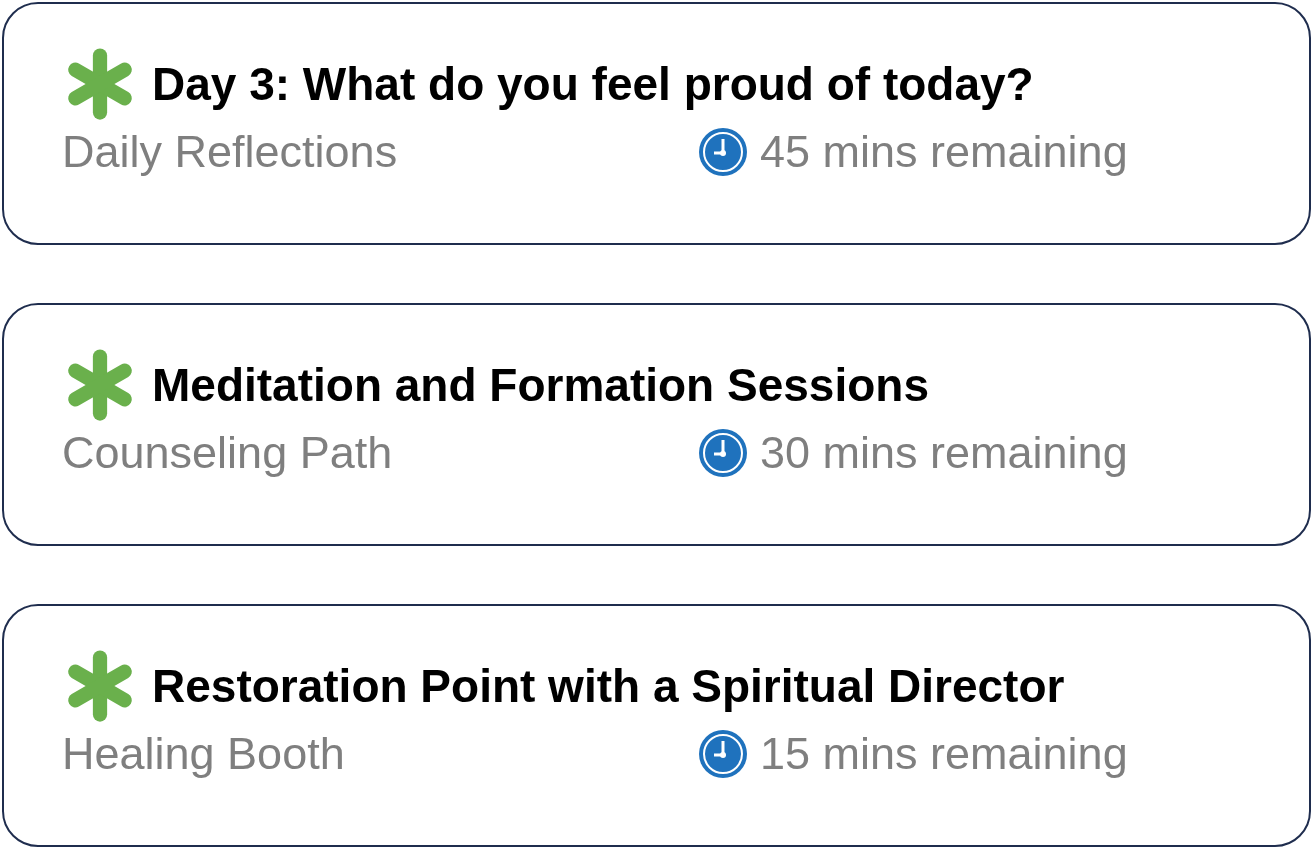  Describe the element at coordinates (608, 686) in the screenshot. I see `session-title: Restoration Point with a Spiritual Director` at that location.